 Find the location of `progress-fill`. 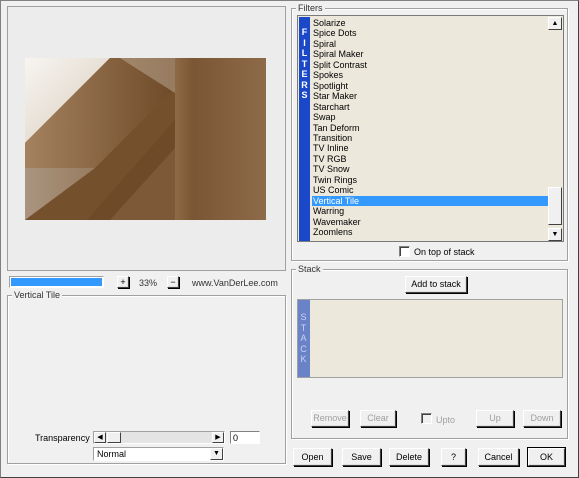

progress-fill is located at coordinates (56, 282).